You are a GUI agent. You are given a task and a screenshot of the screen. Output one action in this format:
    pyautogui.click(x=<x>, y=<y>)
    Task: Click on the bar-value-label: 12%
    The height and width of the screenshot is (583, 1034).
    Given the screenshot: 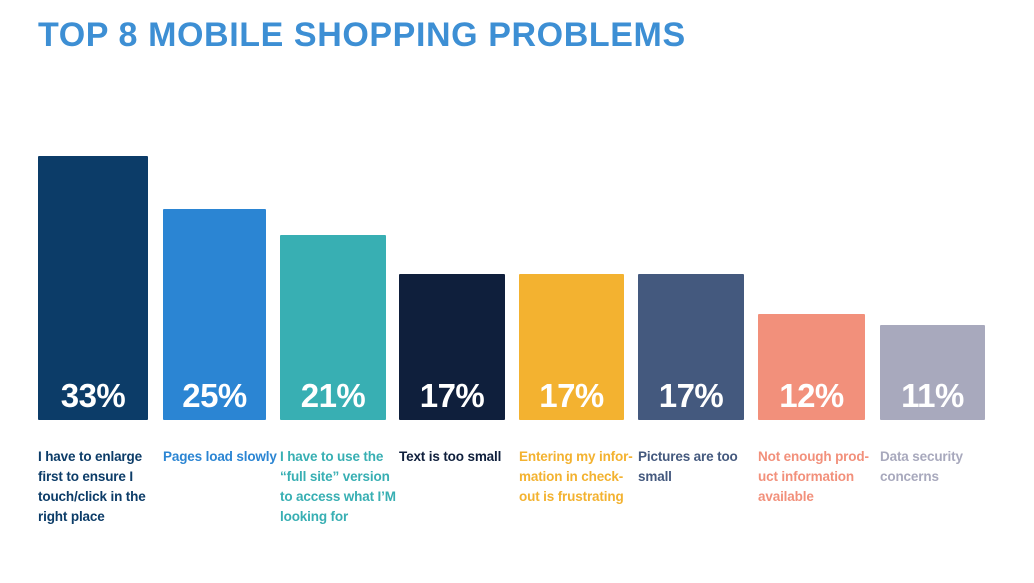 What is the action you would take?
    pyautogui.click(x=811, y=395)
    